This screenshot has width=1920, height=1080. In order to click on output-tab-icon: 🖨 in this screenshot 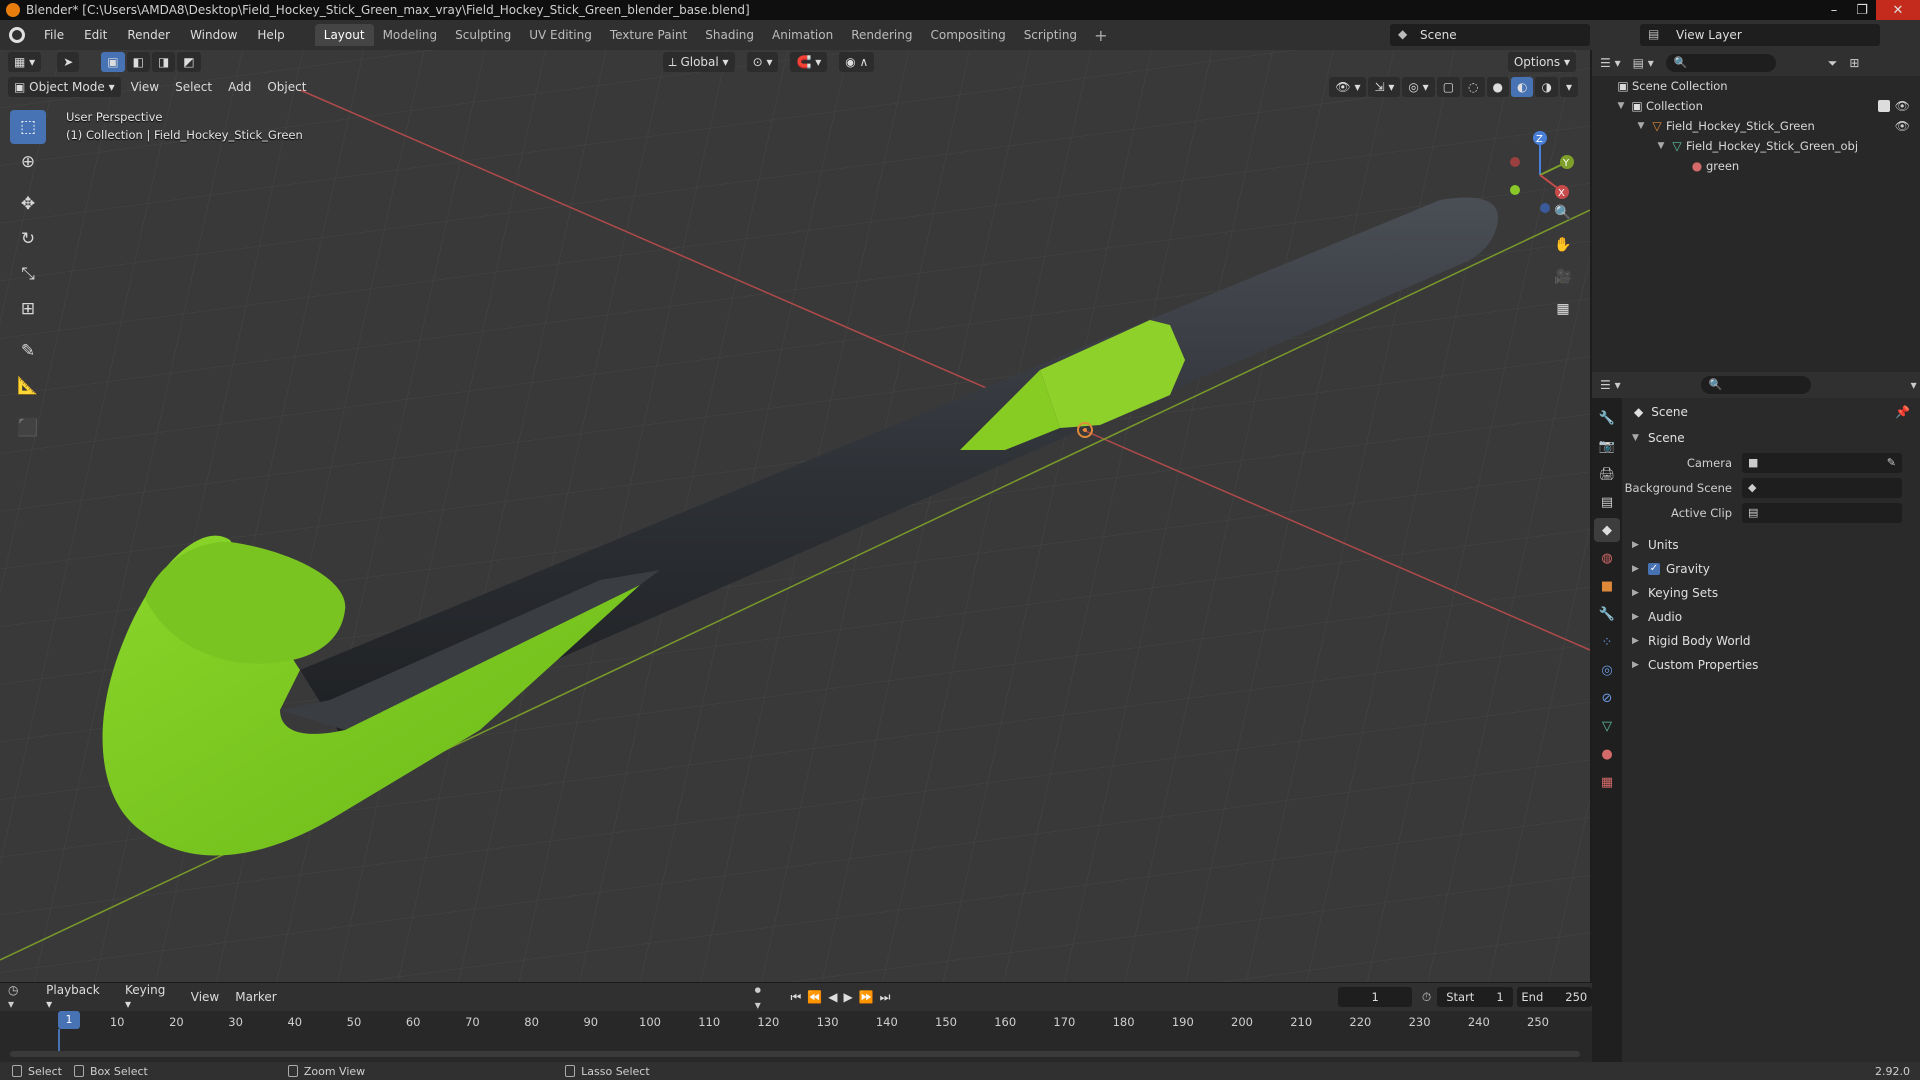, I will do `click(1607, 474)`.